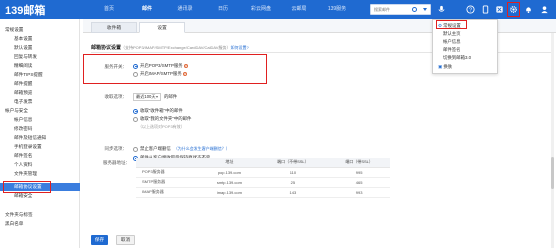 This screenshot has width=556, height=248. I want to click on col-header-address: 地址, so click(229, 163).